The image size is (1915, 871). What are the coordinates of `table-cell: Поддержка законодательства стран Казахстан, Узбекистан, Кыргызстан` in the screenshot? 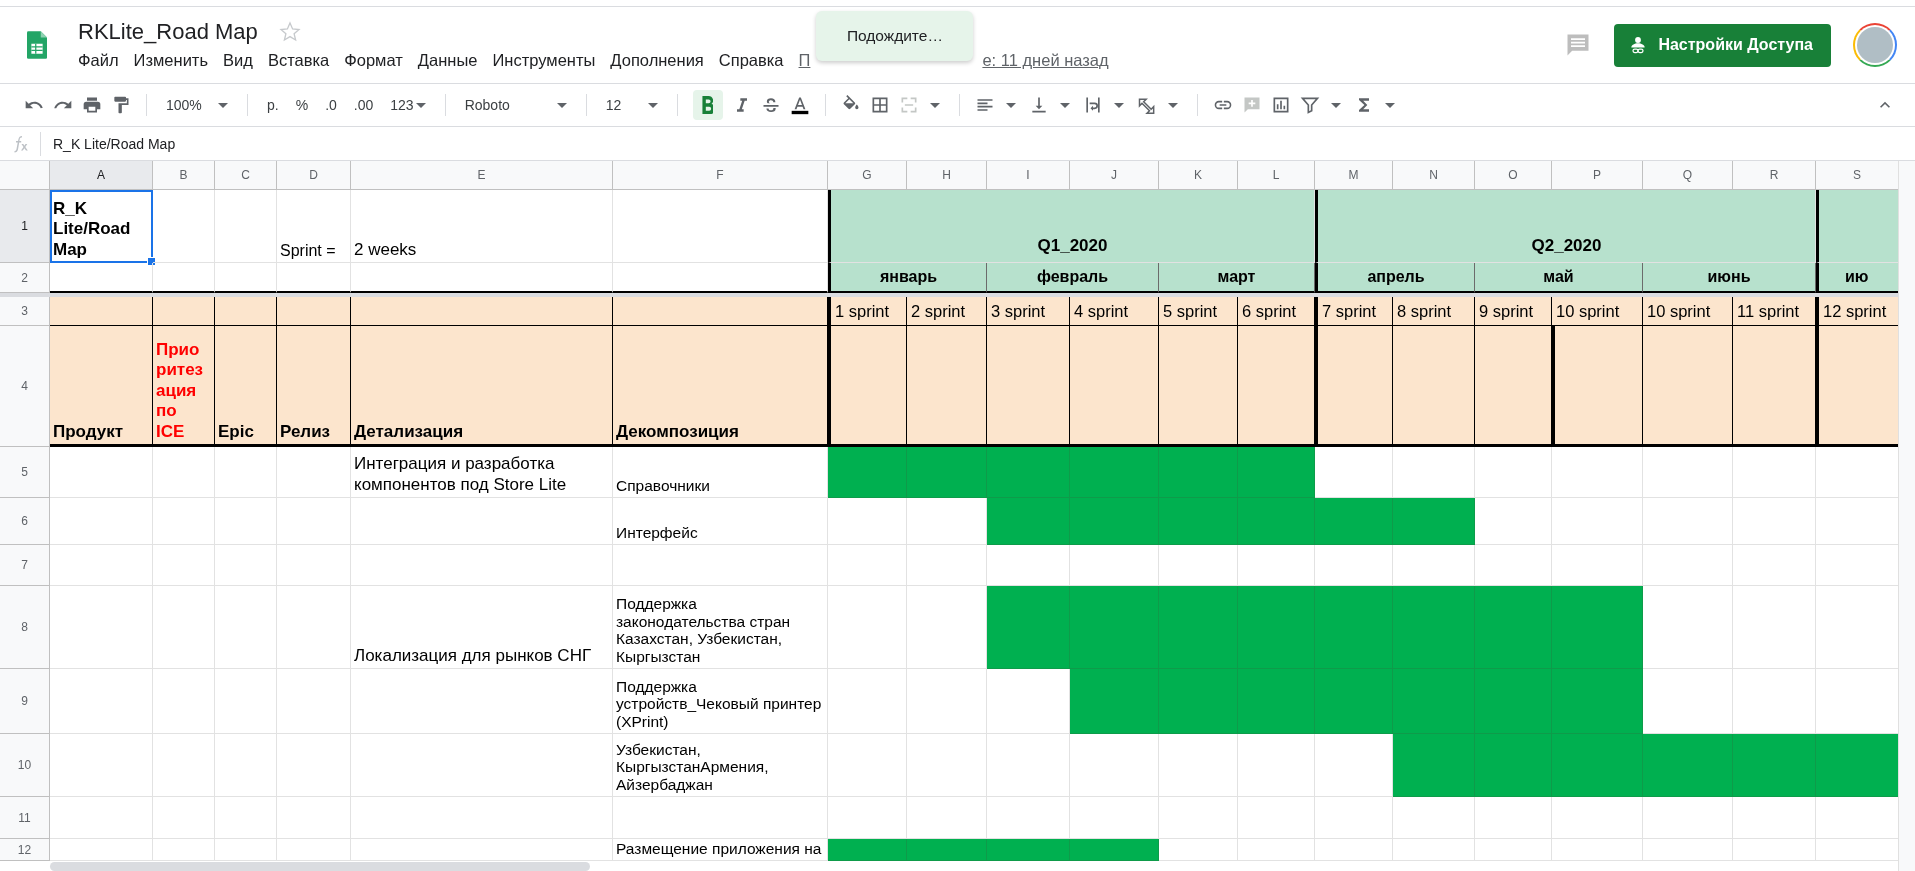 It's located at (720, 627).